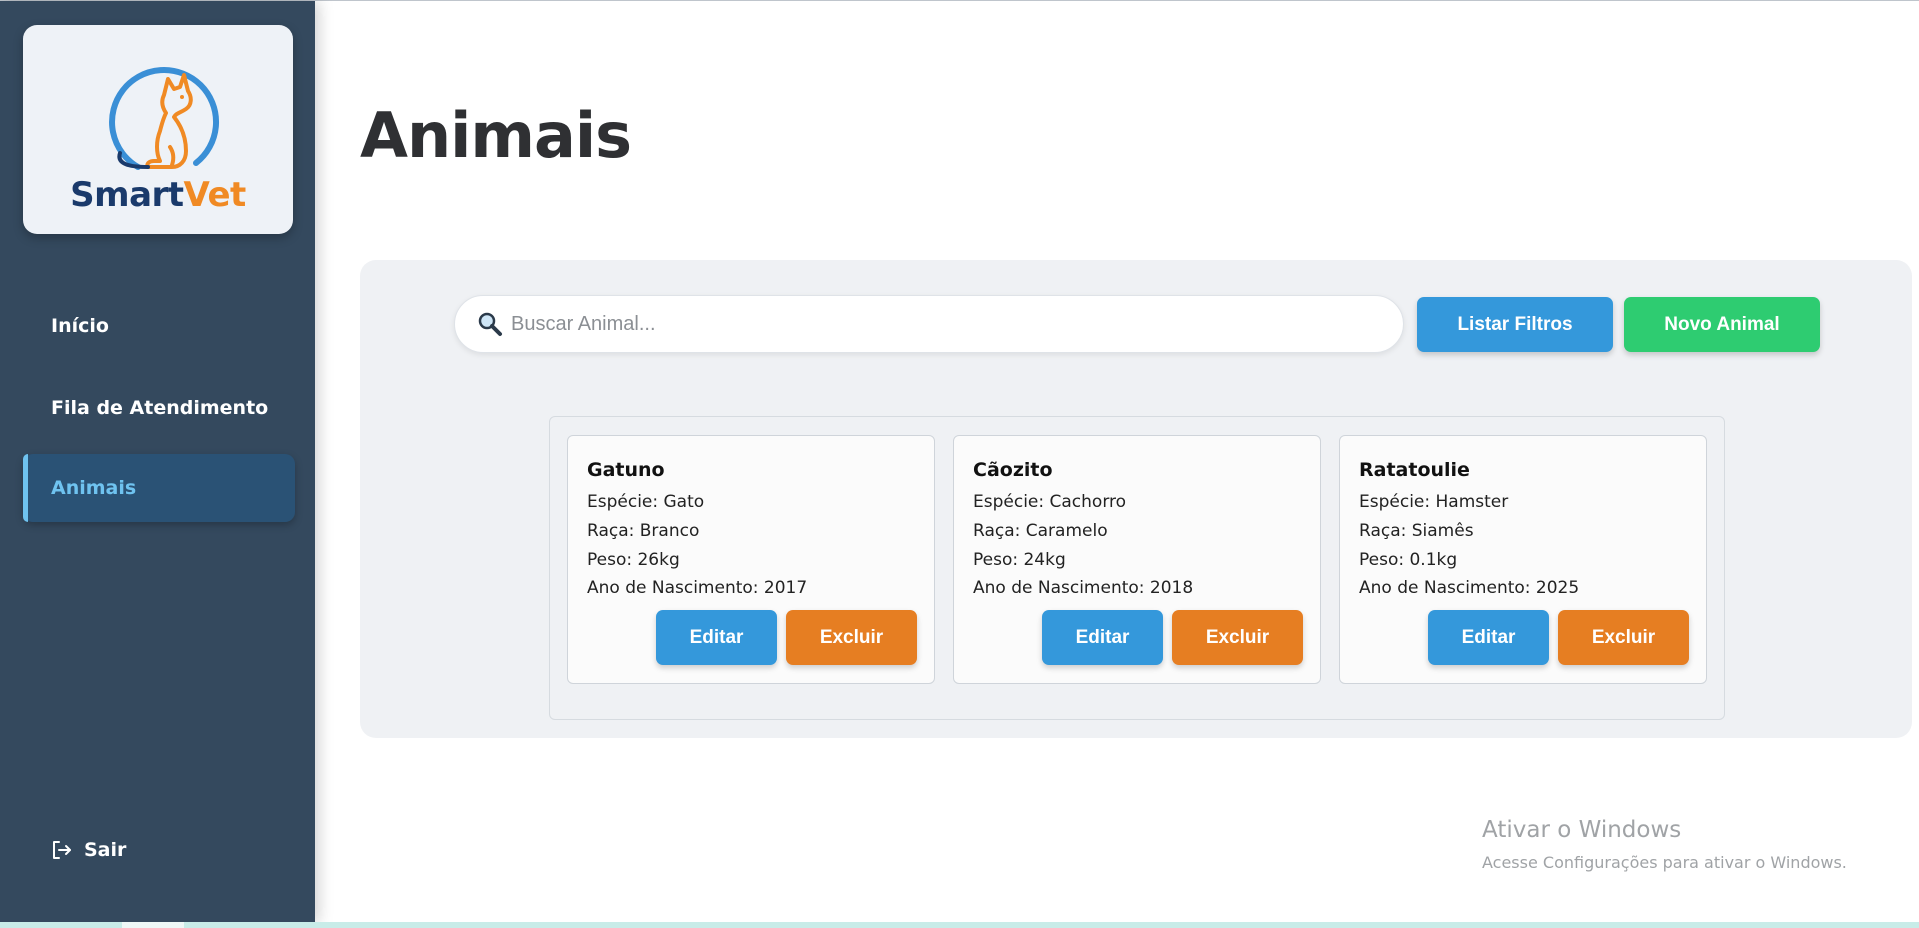 This screenshot has width=1919, height=928. Describe the element at coordinates (496, 135) in the screenshot. I see `page-title: Animais` at that location.